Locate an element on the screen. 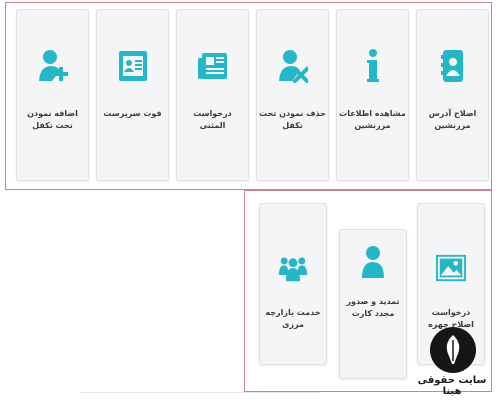  add-person-icon is located at coordinates (53, 66).